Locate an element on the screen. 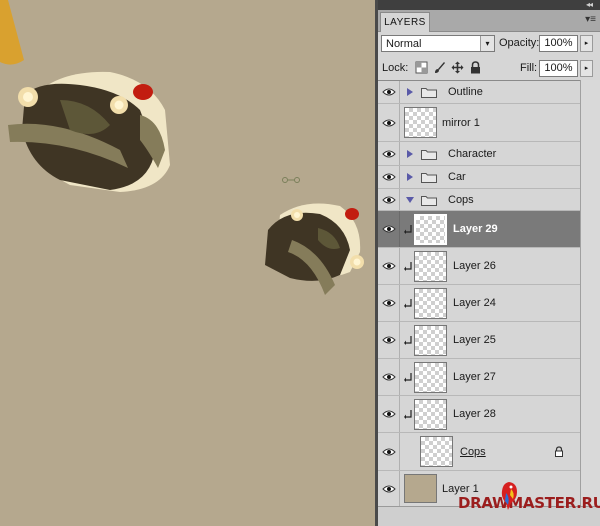  lock-move-icon is located at coordinates (457, 67).